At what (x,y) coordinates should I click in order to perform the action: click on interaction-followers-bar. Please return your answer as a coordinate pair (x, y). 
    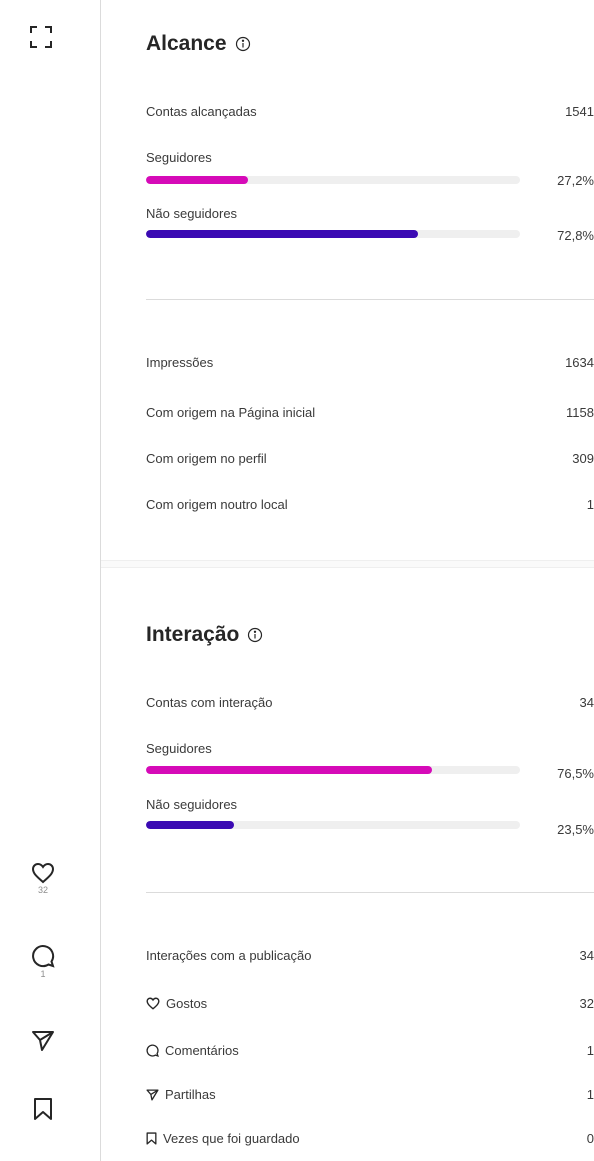
    Looking at the image, I should click on (333, 770).